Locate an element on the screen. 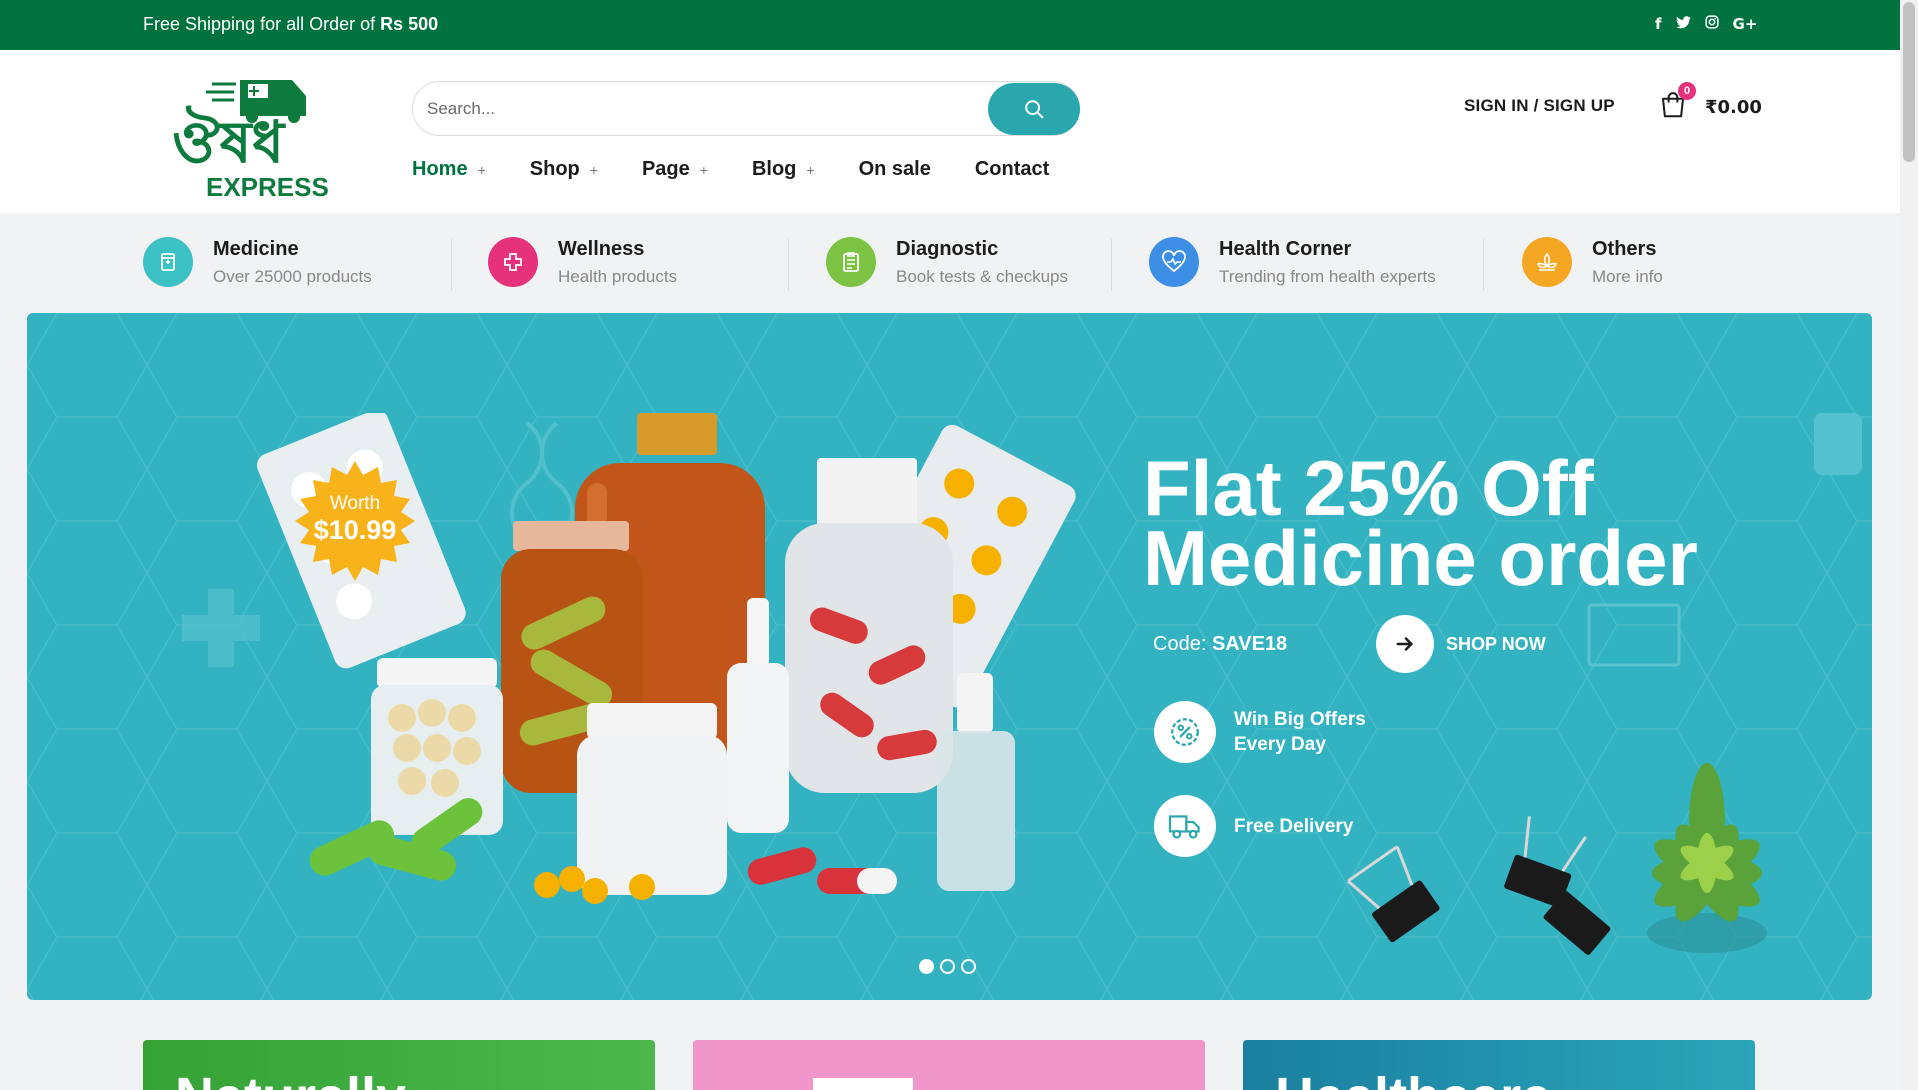 The height and width of the screenshot is (1090, 1918). cart-count-badge: 0 is located at coordinates (1687, 91).